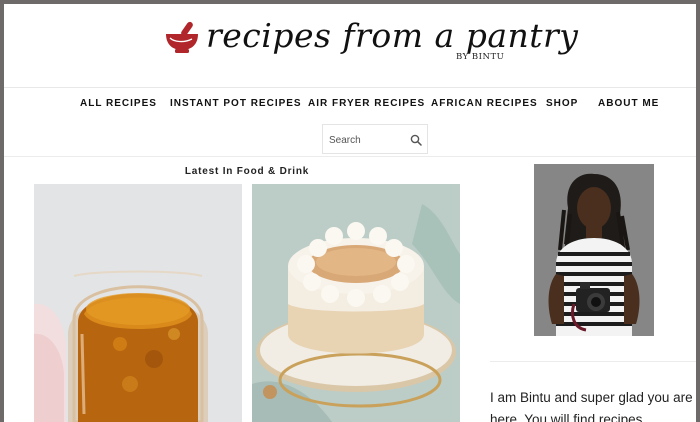 This screenshot has width=700, height=422. I want to click on nav-item-african-recipes: AFRICAN RECIPES, so click(484, 103).